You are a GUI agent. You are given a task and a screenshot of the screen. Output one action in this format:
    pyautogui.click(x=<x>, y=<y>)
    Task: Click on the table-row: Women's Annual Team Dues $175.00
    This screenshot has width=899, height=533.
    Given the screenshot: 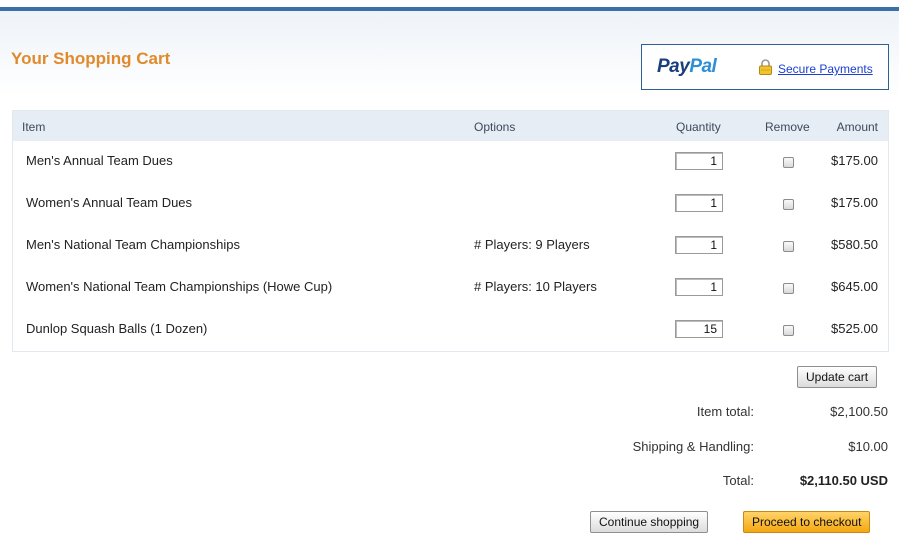 What is the action you would take?
    pyautogui.click(x=450, y=204)
    